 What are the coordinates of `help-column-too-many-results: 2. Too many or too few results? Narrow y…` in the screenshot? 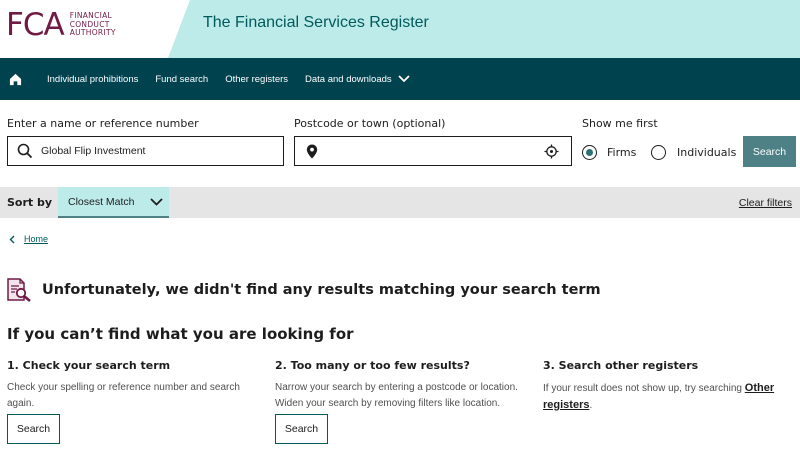 It's located at (402, 385).